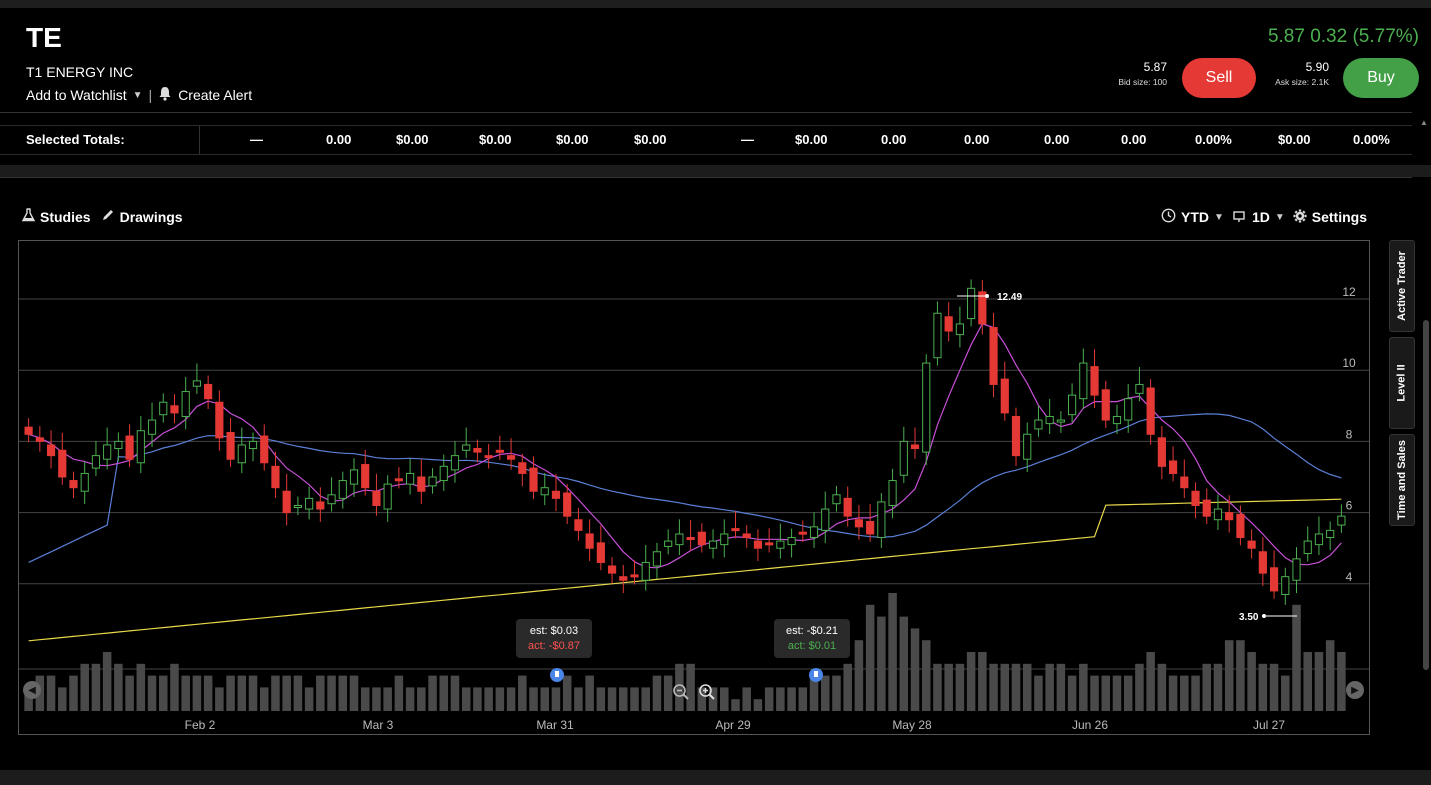 This screenshot has height=785, width=1431. What do you see at coordinates (1424, 122) in the screenshot?
I see `scroll-up-icon: ▲` at bounding box center [1424, 122].